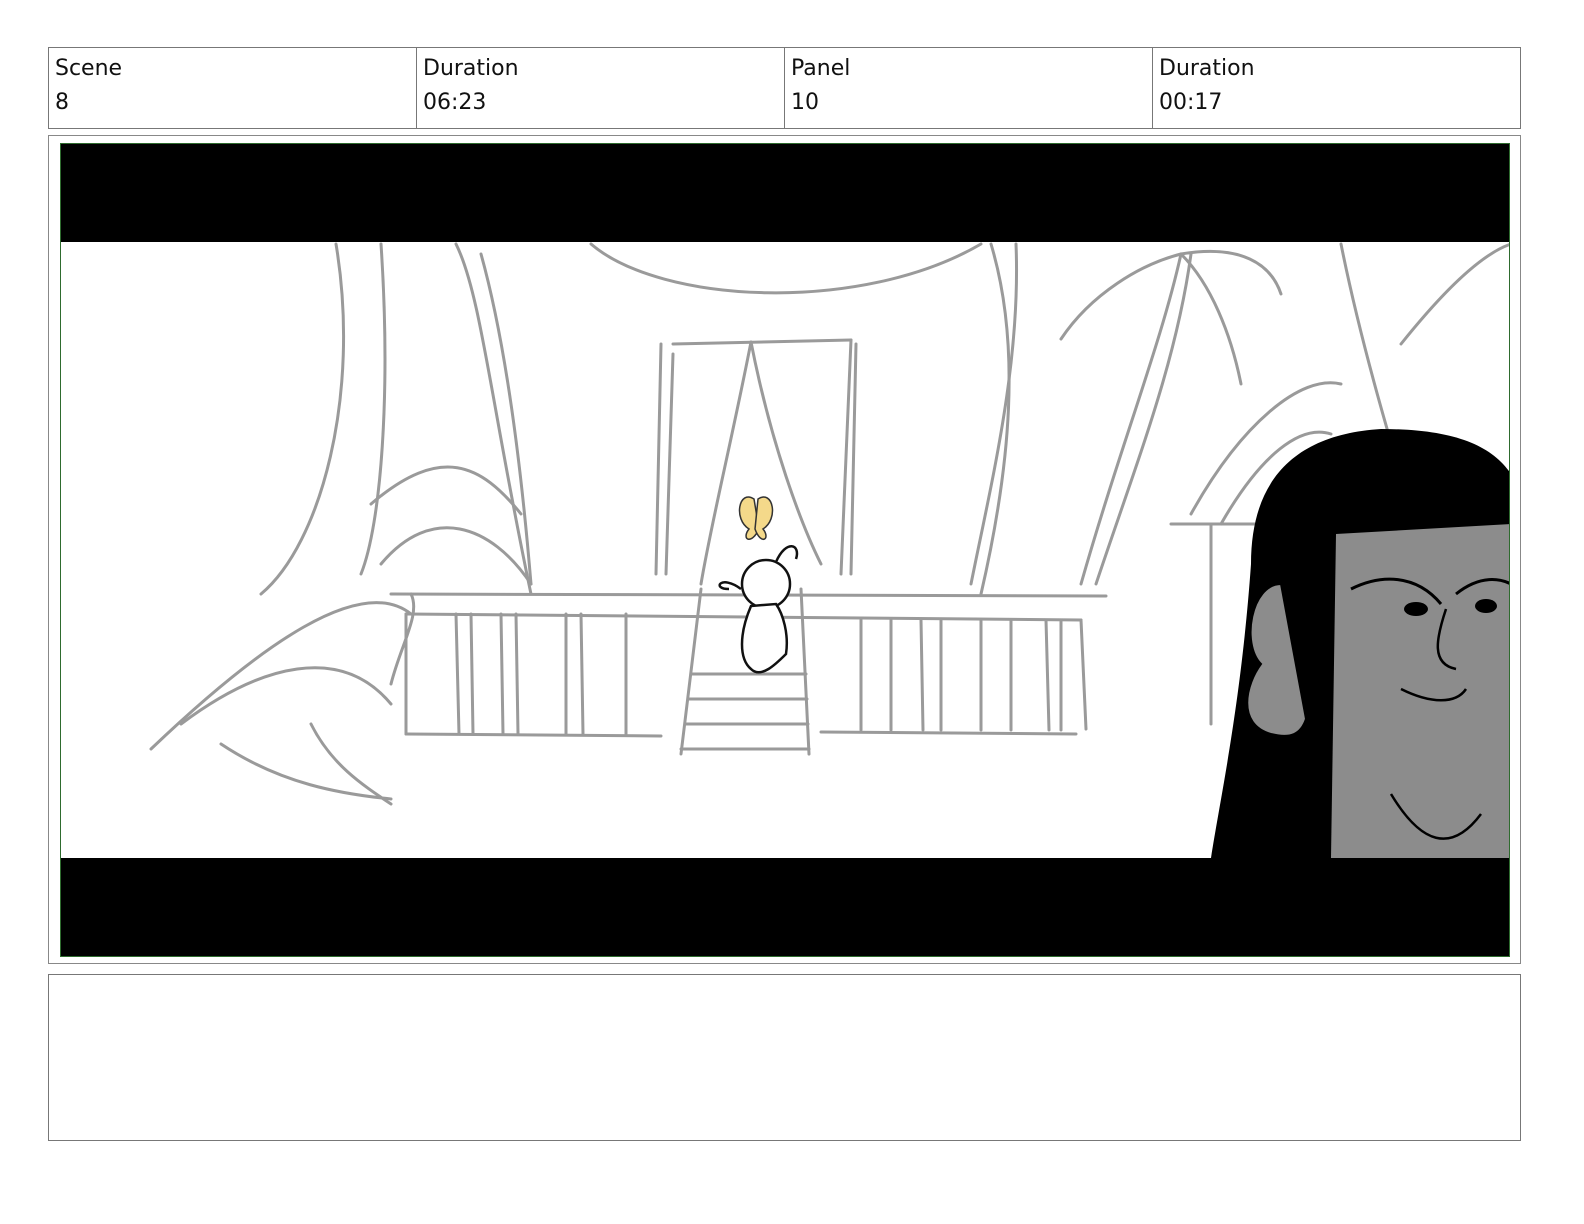 Image resolution: width=1584 pixels, height=1224 pixels. What do you see at coordinates (1207, 68) in the screenshot?
I see `panel-duration-label: Duration` at bounding box center [1207, 68].